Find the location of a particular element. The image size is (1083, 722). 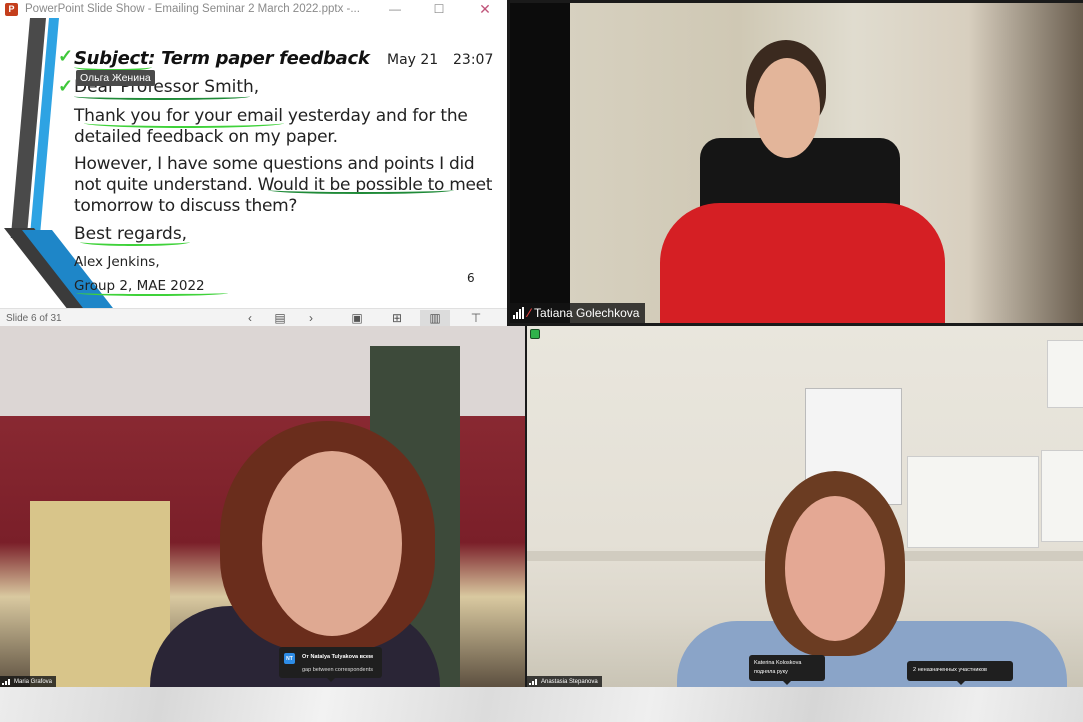

participant-nametag: Maria Grafova is located at coordinates (28, 681).